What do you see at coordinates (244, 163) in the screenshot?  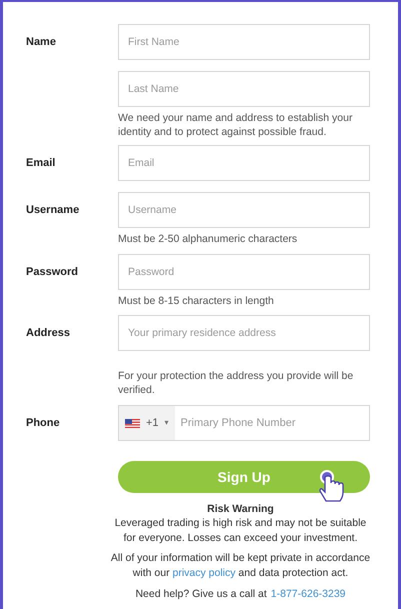 I see `input-field: Email` at bounding box center [244, 163].